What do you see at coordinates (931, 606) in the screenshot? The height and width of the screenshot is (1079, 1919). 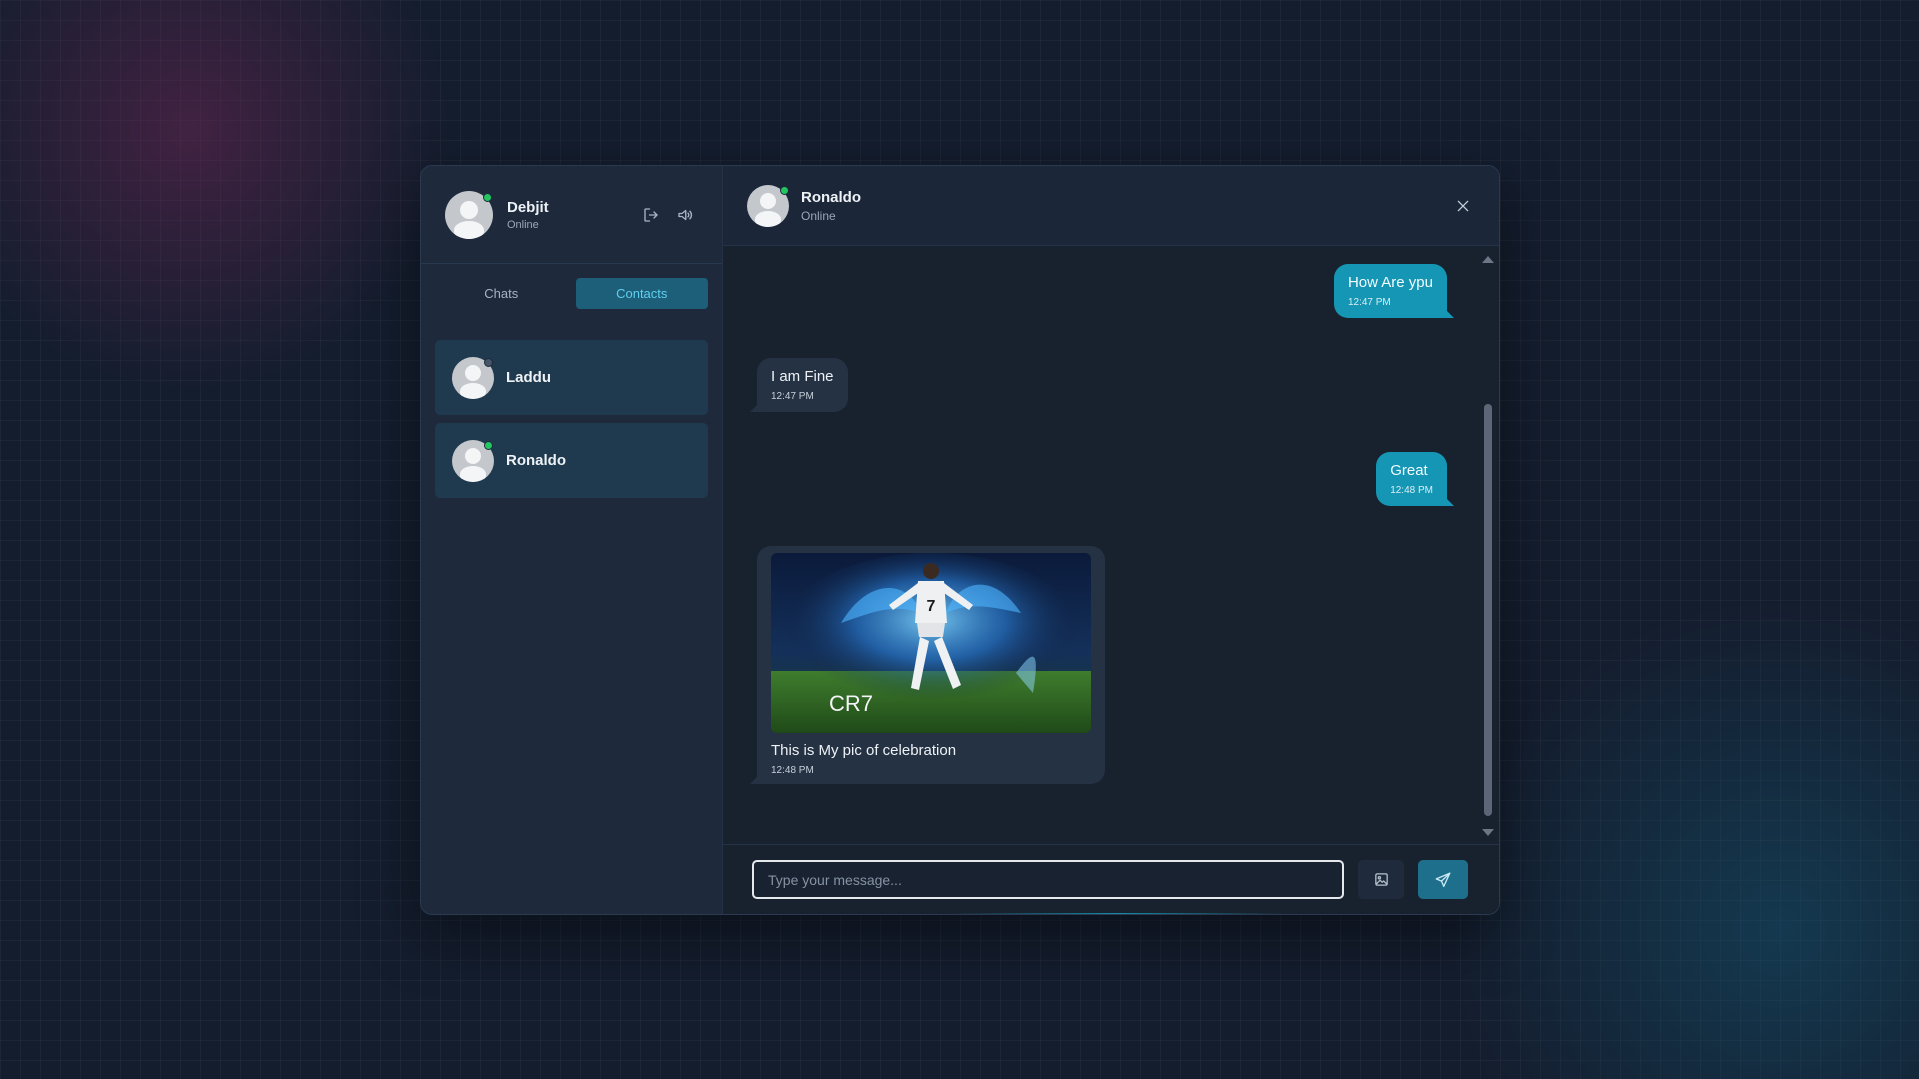 I see `svg-text: 7` at bounding box center [931, 606].